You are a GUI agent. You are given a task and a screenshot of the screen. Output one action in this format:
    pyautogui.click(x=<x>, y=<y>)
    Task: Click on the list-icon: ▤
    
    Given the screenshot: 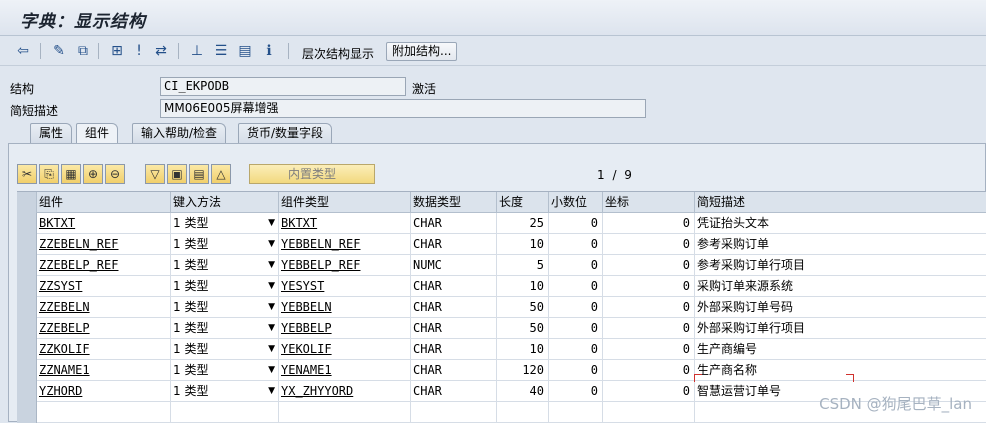 What is the action you would take?
    pyautogui.click(x=245, y=51)
    